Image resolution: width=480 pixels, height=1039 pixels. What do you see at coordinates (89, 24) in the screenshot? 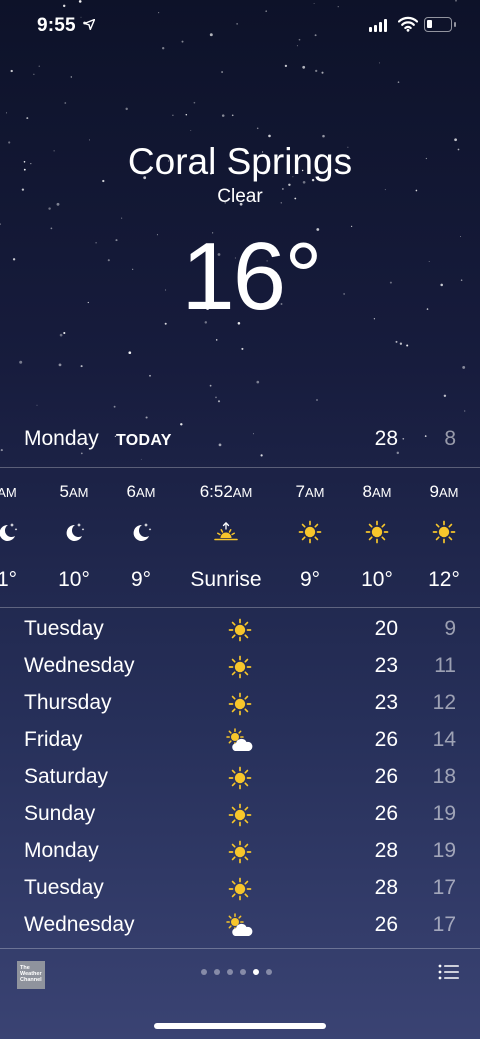
I see `location-arrow-icon` at bounding box center [89, 24].